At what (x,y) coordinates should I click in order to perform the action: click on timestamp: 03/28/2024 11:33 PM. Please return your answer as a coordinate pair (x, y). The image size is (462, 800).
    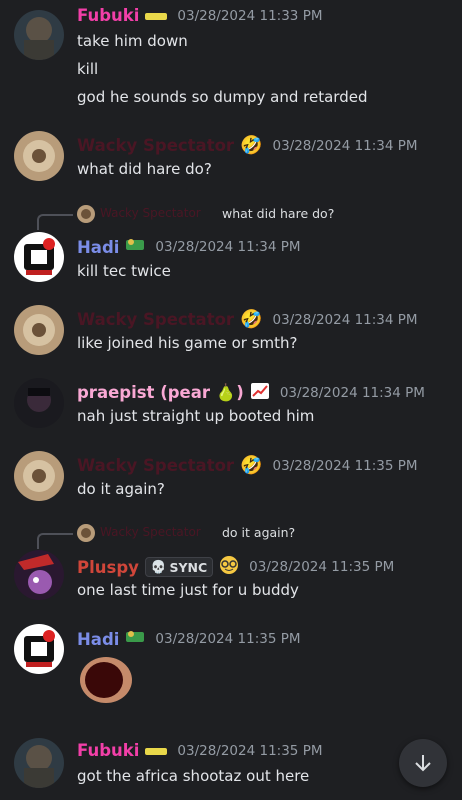
    Looking at the image, I should click on (250, 15).